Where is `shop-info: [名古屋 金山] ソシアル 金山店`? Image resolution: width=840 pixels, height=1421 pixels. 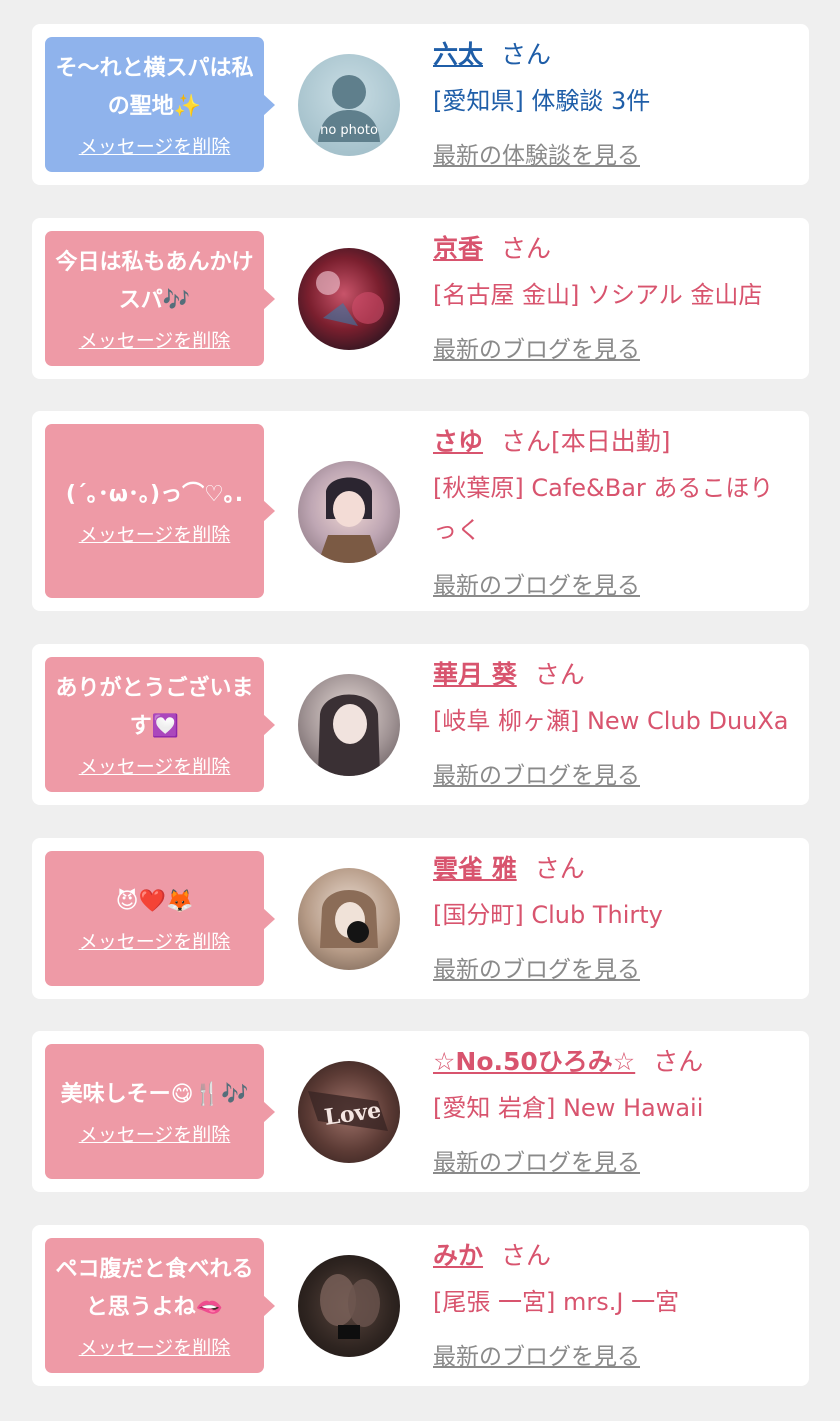
shop-info: [名古屋 金山] ソシアル 金山店 is located at coordinates (598, 295).